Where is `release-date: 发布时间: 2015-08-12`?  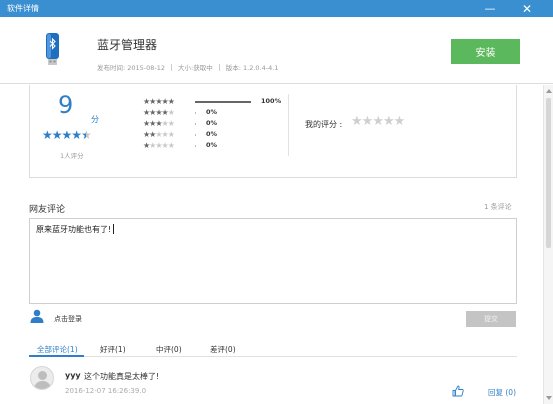
release-date: 发布时间: 2015-08-12 is located at coordinates (131, 68).